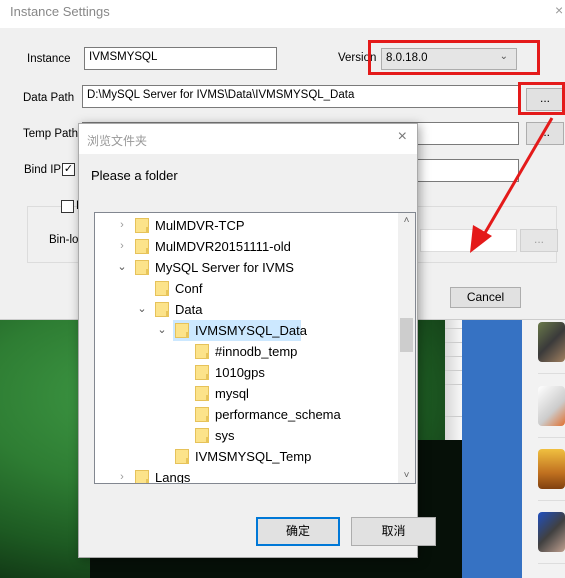  What do you see at coordinates (43, 170) in the screenshot?
I see `bind-ip-label: Bind IP` at bounding box center [43, 170].